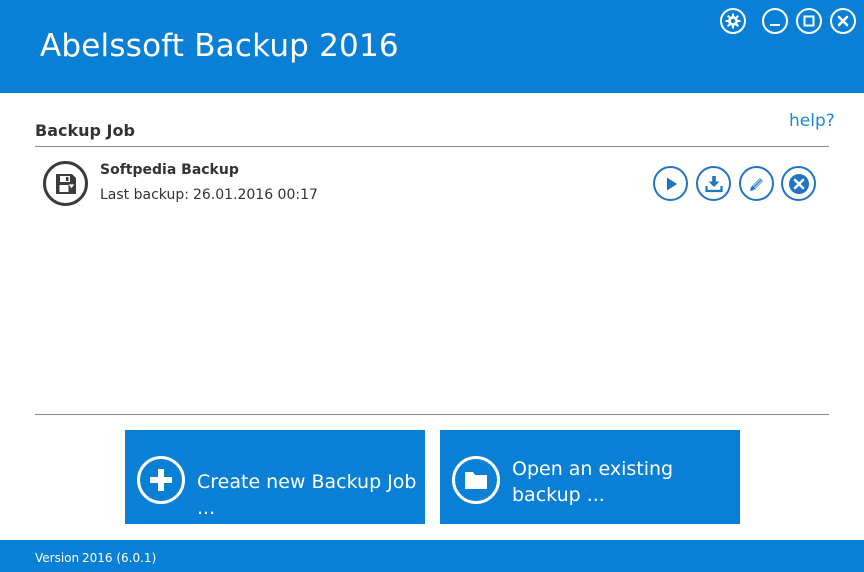 The image size is (864, 572). I want to click on minimize-icon, so click(775, 25).